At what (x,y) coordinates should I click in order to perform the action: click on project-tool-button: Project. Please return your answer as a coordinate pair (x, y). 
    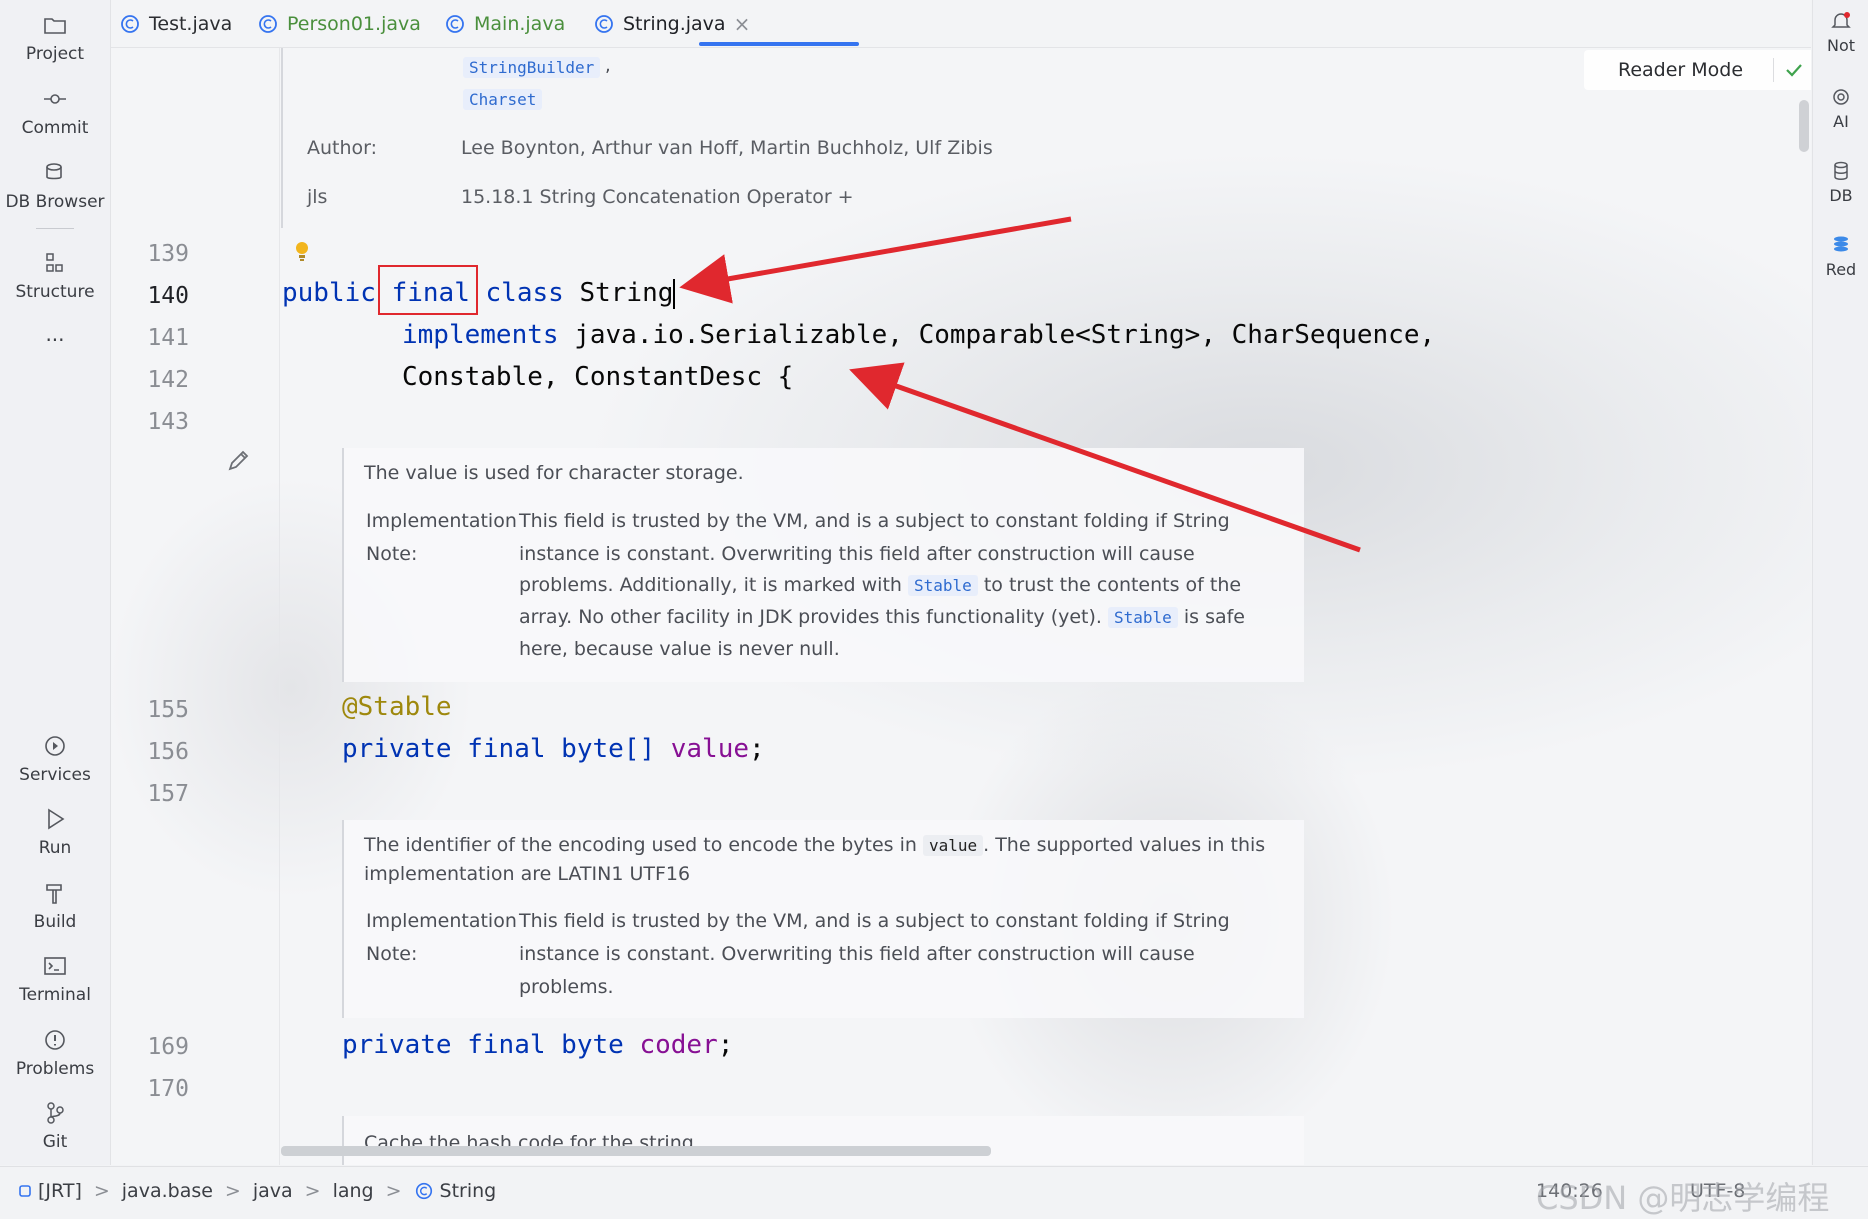
    Looking at the image, I should click on (55, 38).